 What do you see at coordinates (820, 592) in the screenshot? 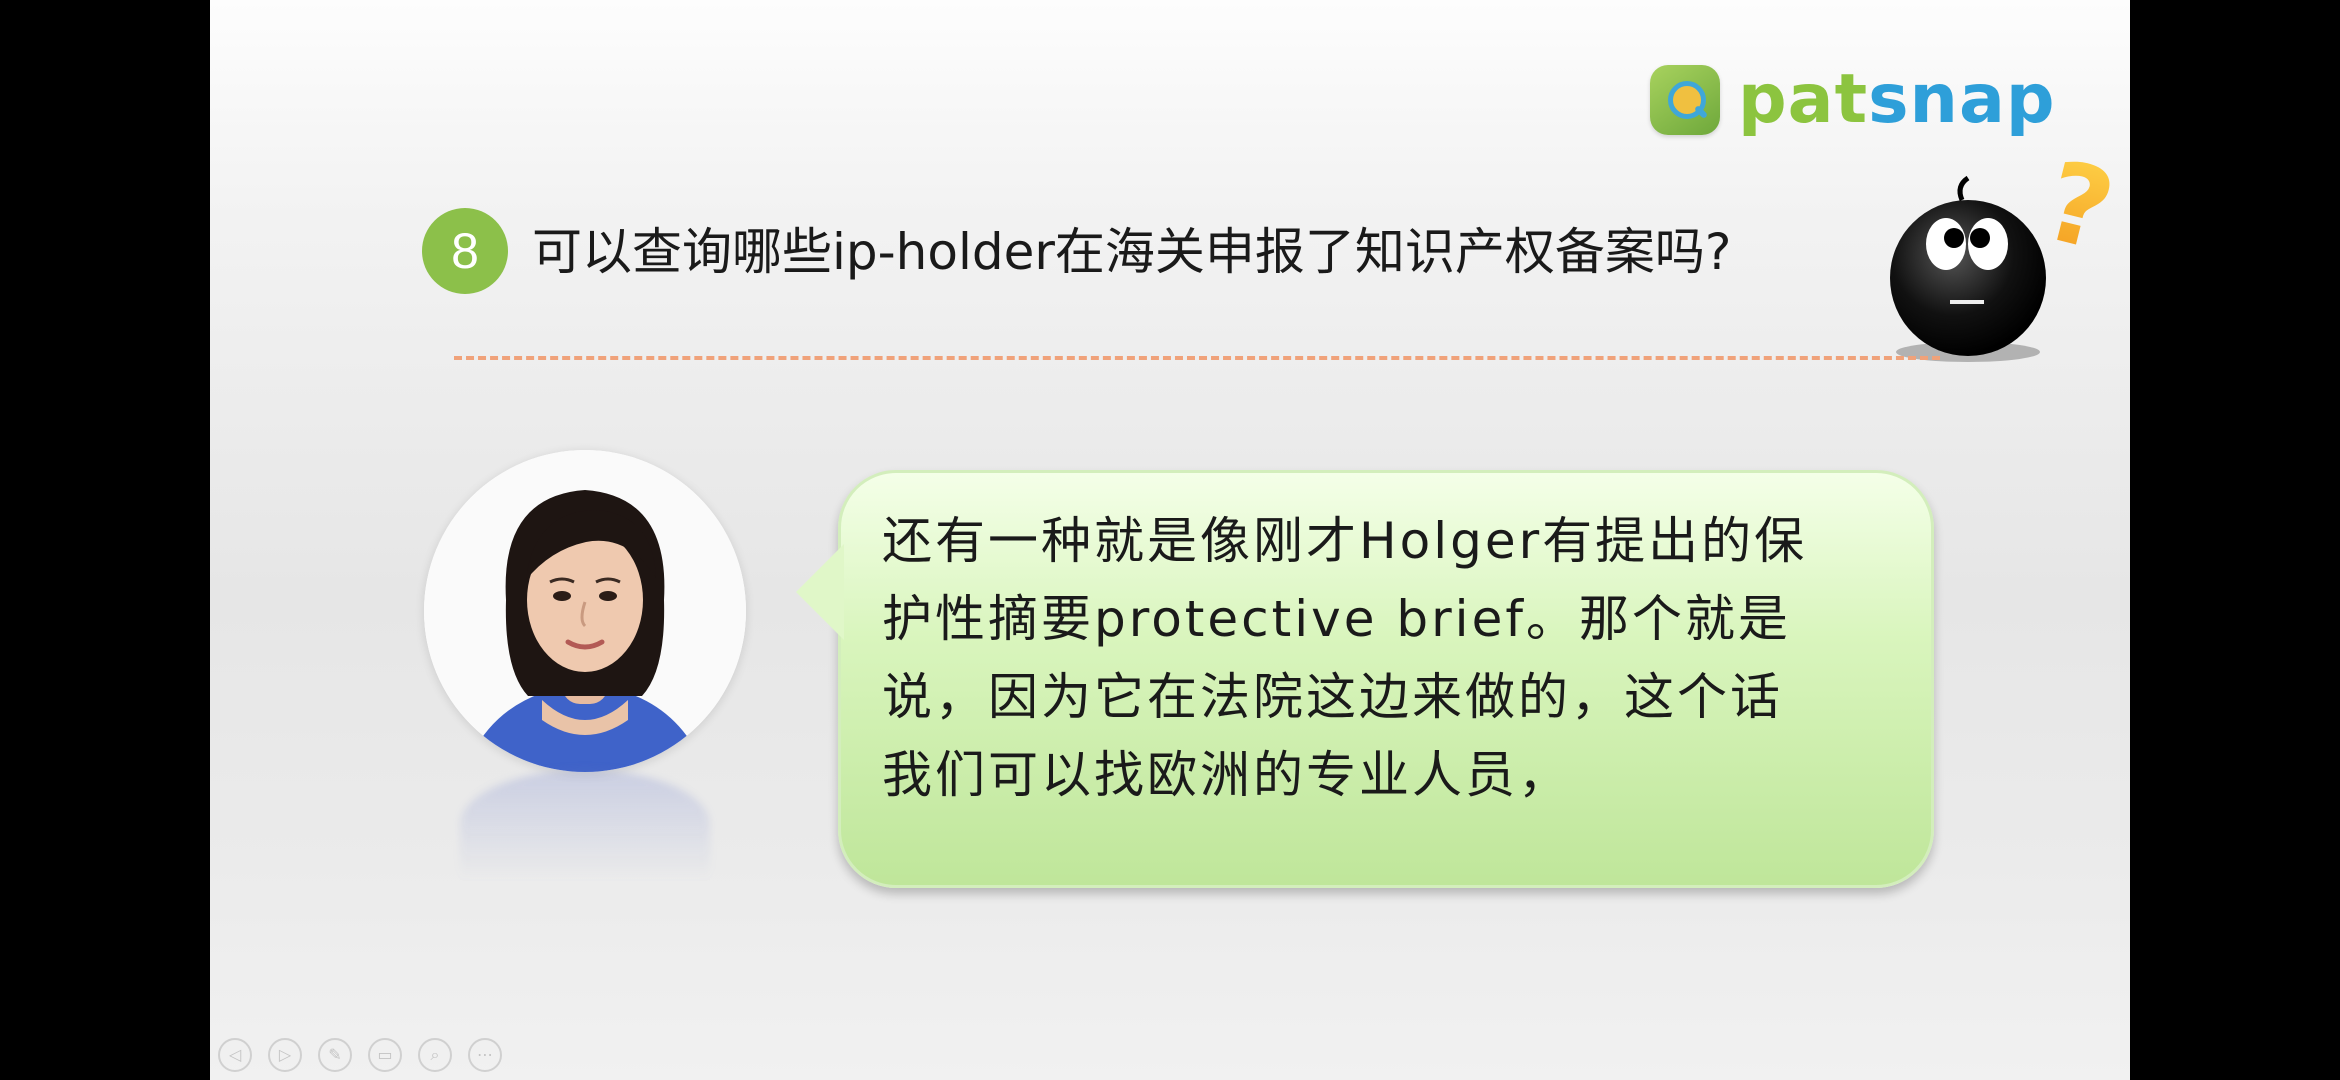
I see `speech-bubble-tail` at bounding box center [820, 592].